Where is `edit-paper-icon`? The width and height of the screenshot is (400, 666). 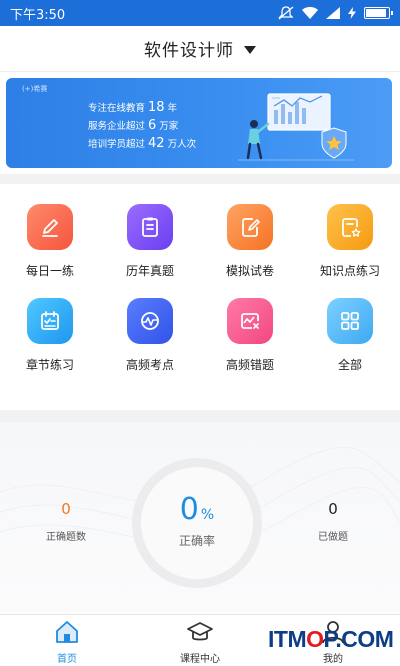
edit-paper-icon is located at coordinates (250, 227).